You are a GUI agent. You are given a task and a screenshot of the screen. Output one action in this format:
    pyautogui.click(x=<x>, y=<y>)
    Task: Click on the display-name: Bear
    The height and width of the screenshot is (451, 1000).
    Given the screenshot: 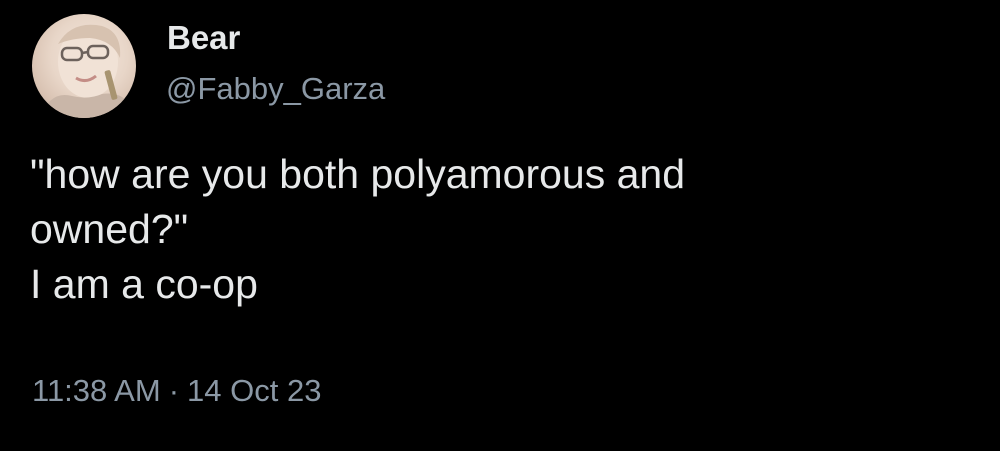 What is the action you would take?
    pyautogui.click(x=203, y=38)
    